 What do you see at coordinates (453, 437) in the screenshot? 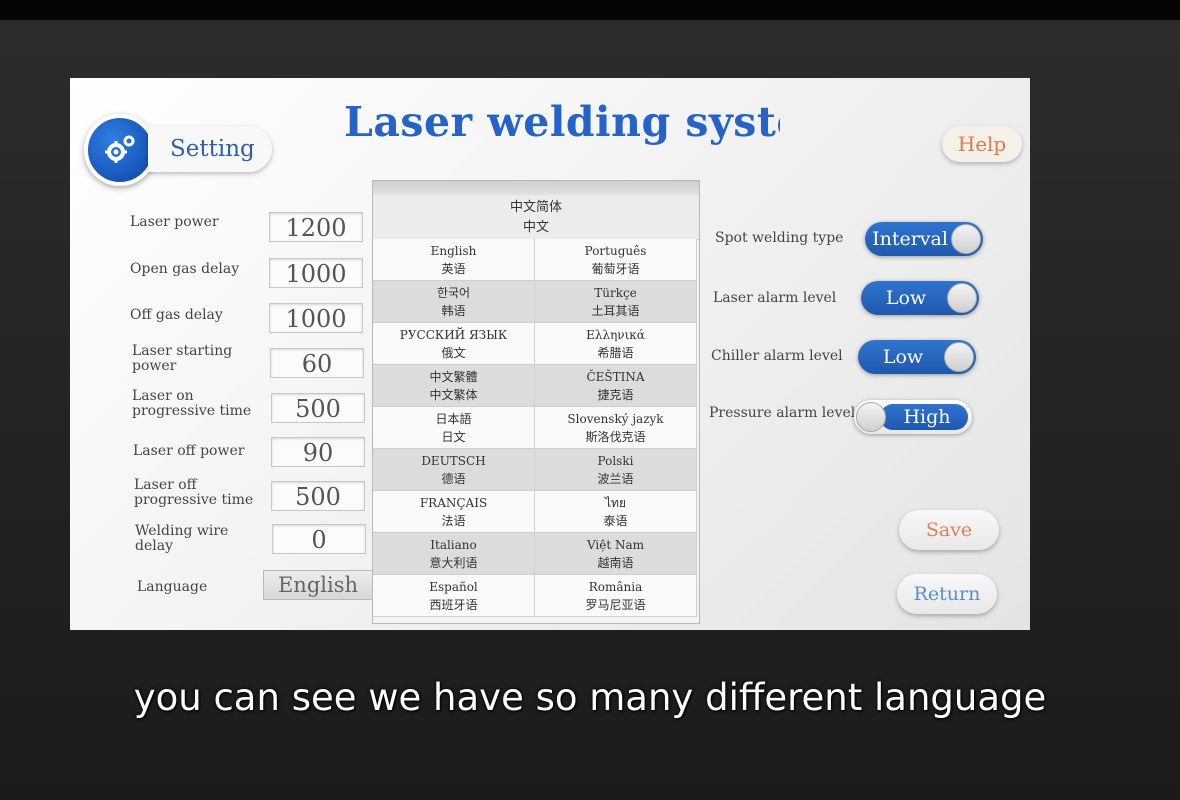
I see `language-option-native: 日文` at bounding box center [453, 437].